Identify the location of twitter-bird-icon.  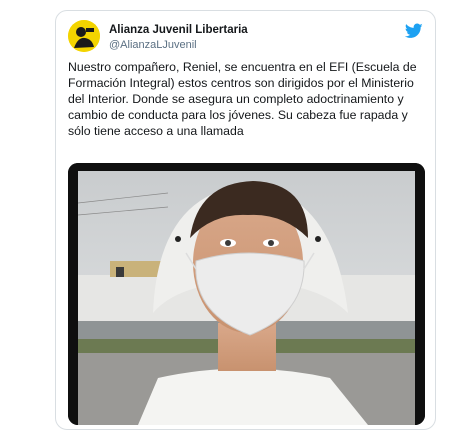
(414, 31).